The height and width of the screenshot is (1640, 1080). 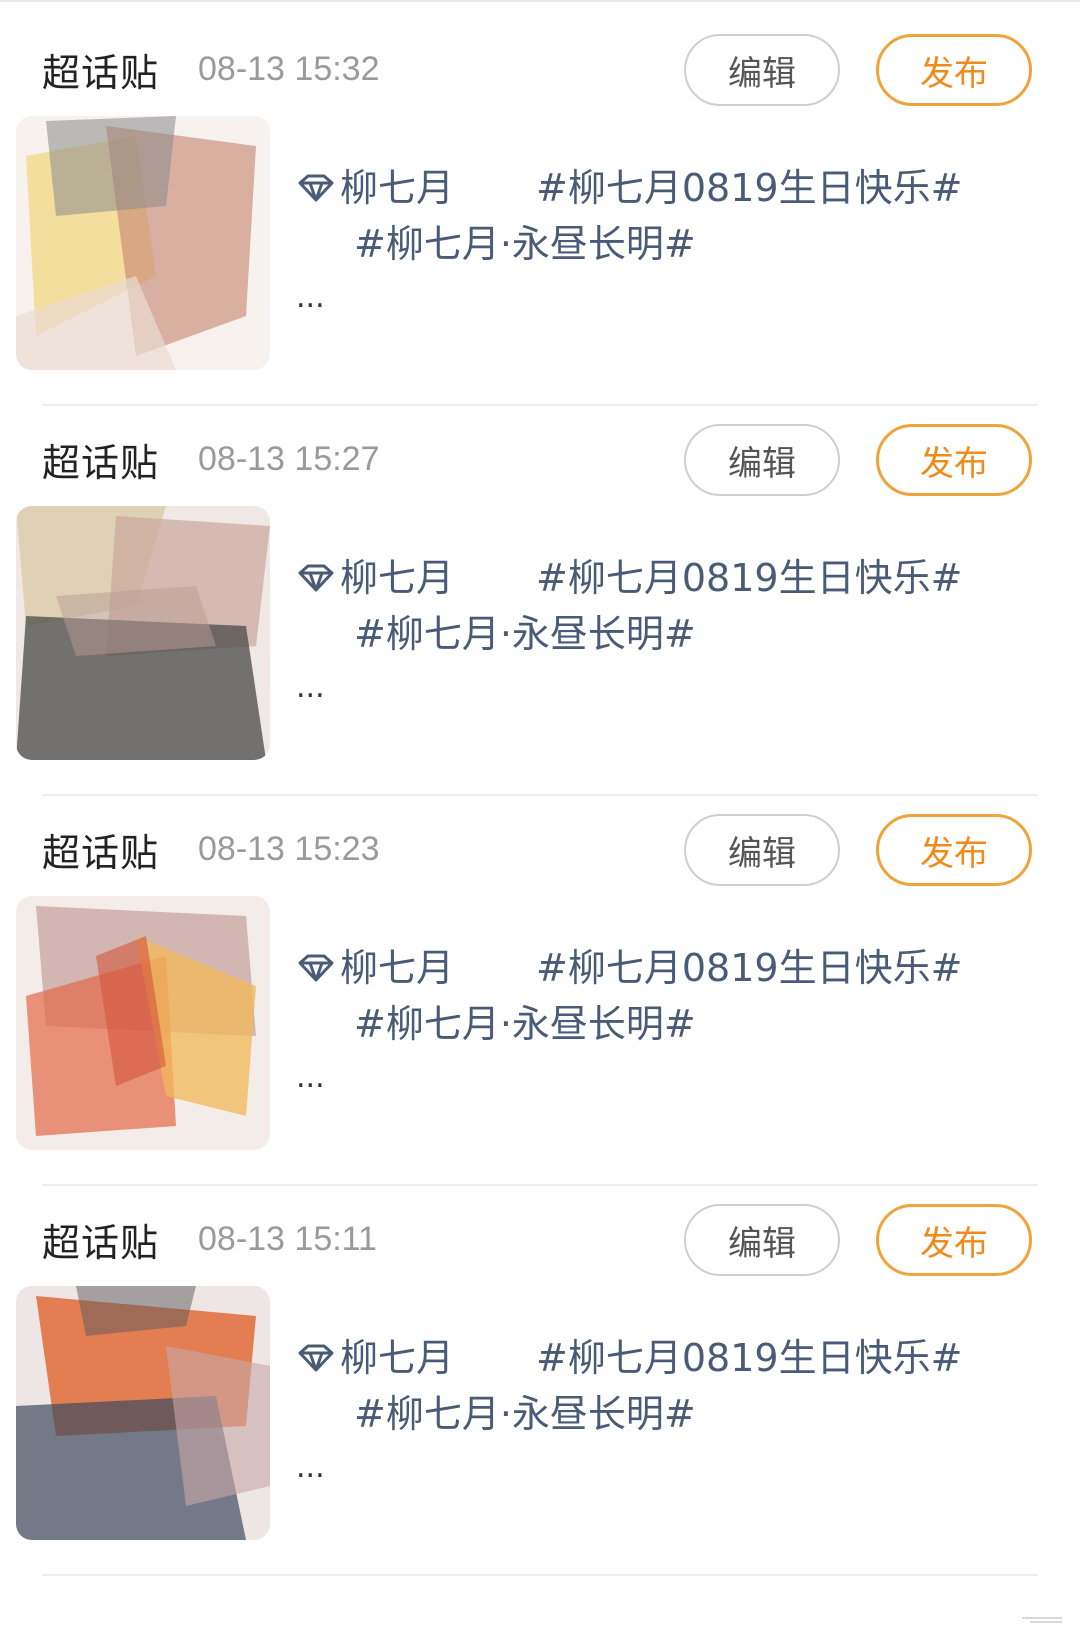 I want to click on watermark-lines-icon, so click(x=1042, y=1620).